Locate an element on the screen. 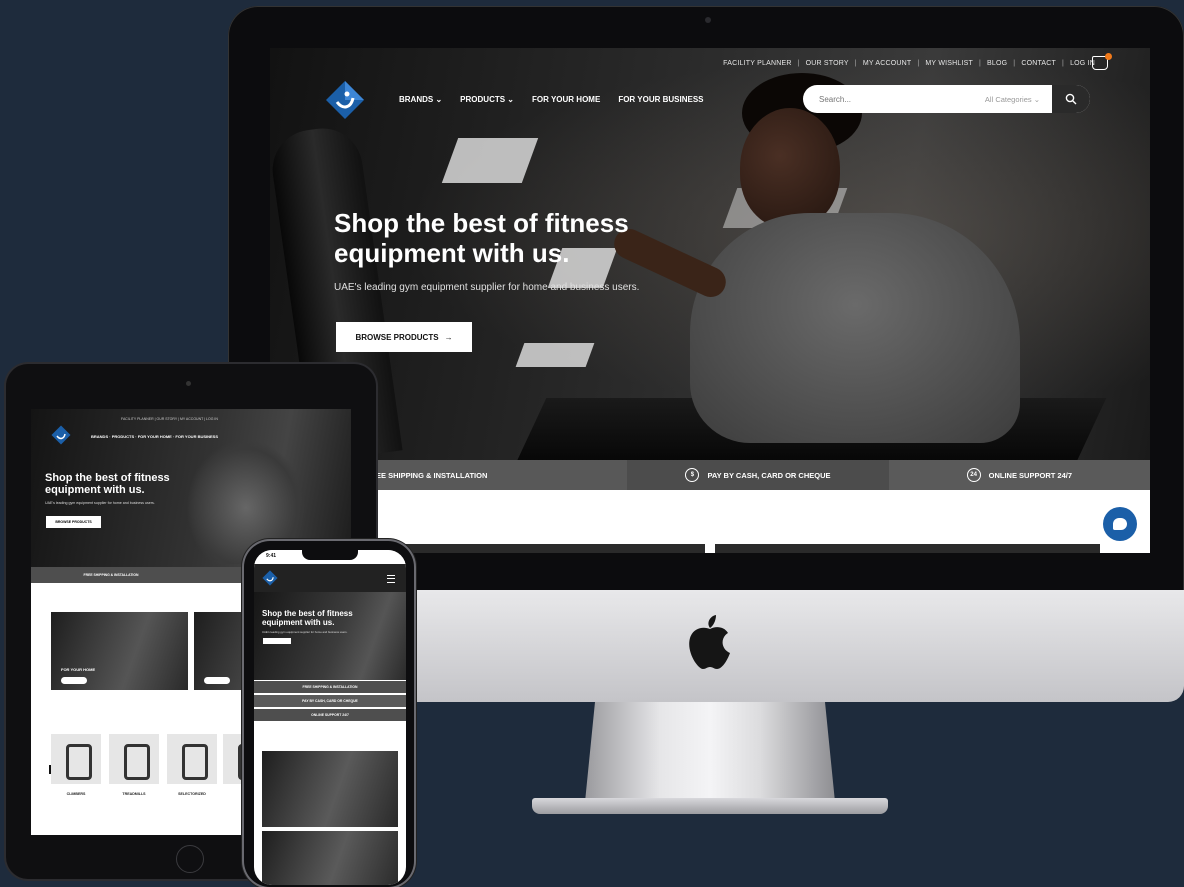  home-button is located at coordinates (190, 859).